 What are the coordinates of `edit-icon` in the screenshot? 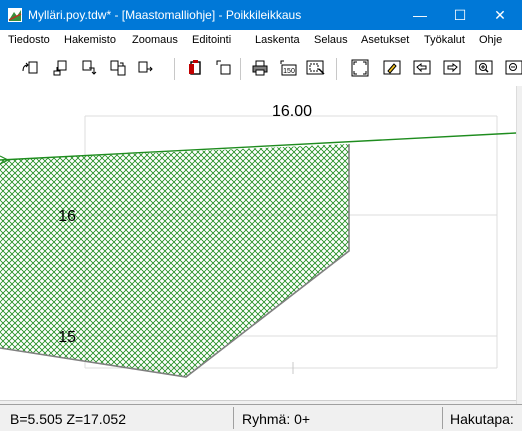 It's located at (392, 67).